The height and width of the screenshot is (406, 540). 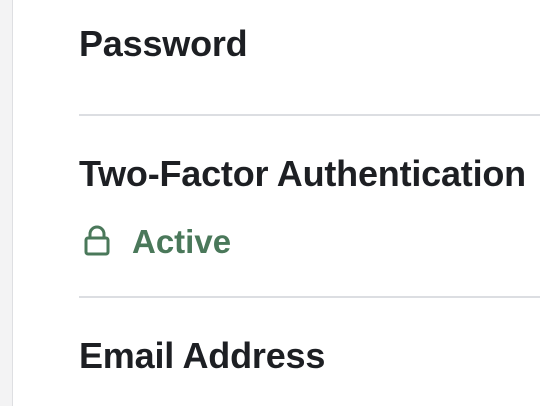 I want to click on left-sidebar-edge, so click(x=6, y=203).